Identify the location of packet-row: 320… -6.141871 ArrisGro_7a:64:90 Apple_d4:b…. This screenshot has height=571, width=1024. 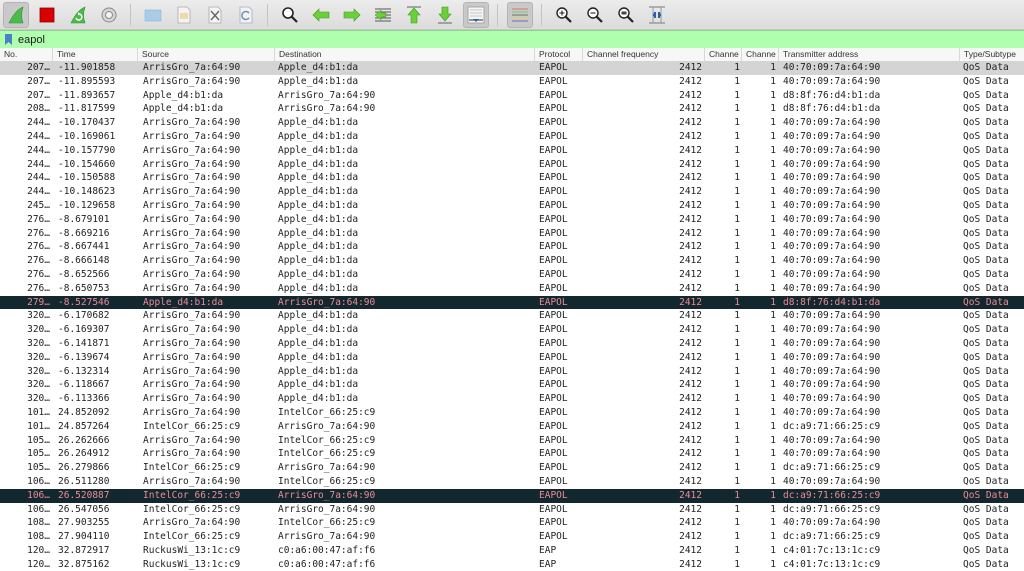
(512, 344).